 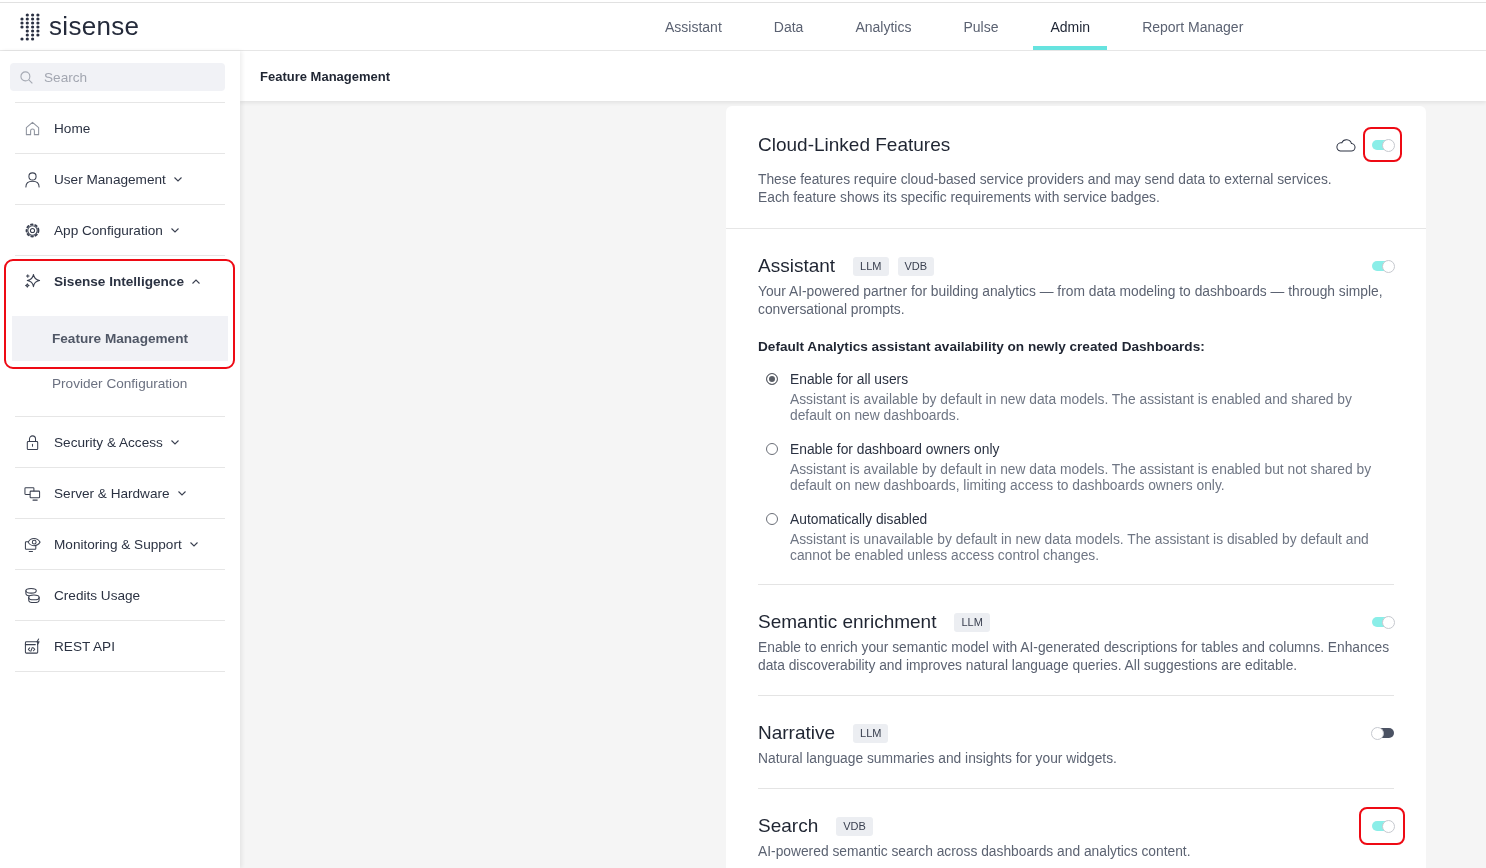 I want to click on sidebar-subitem: Provider Configuration, so click(x=120, y=383).